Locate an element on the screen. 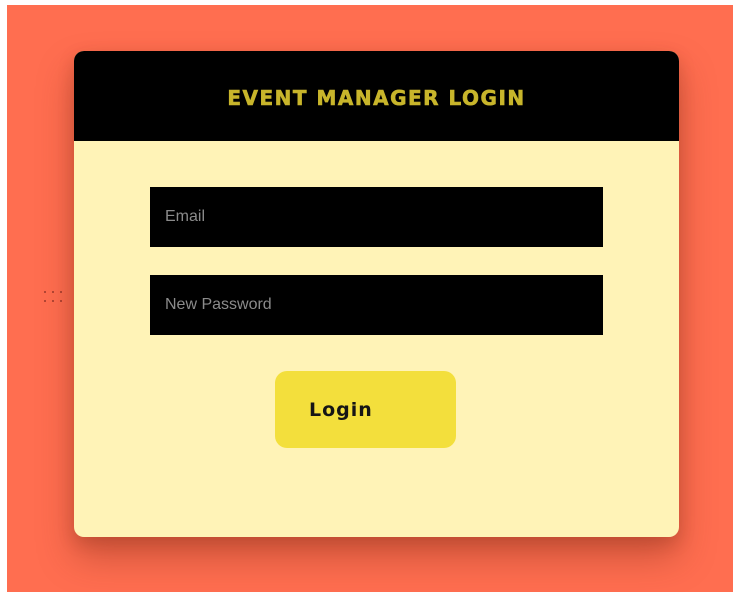 This screenshot has height=596, width=733. login-button: Login is located at coordinates (365, 409).